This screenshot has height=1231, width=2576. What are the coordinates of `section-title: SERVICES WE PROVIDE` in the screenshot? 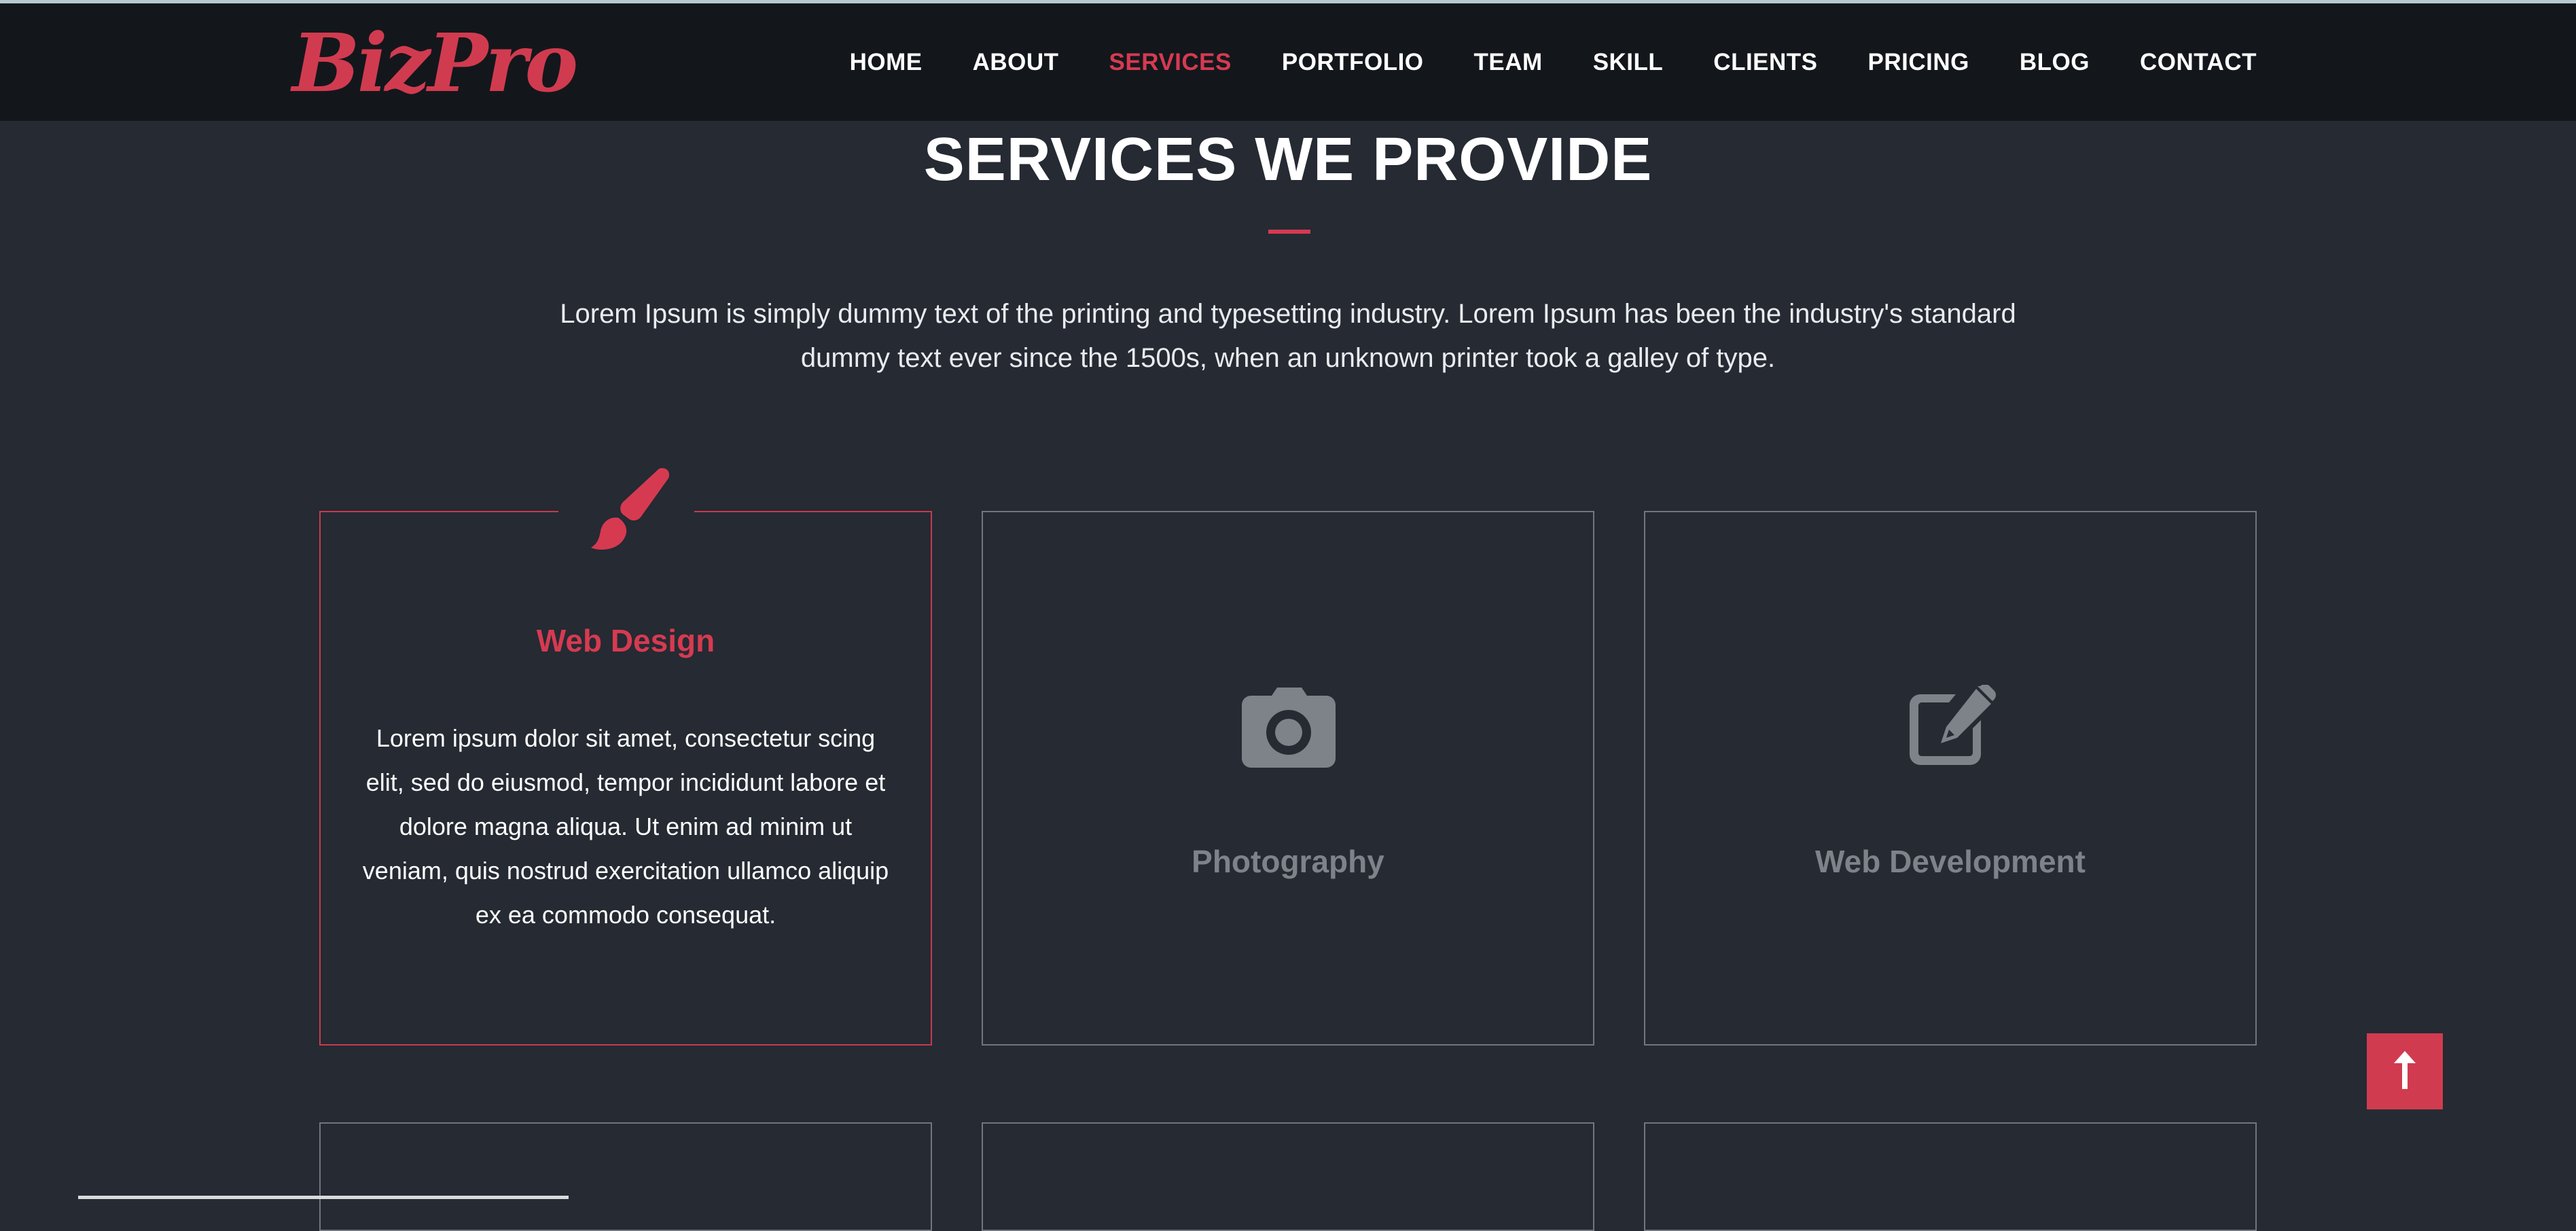 It's located at (1288, 160).